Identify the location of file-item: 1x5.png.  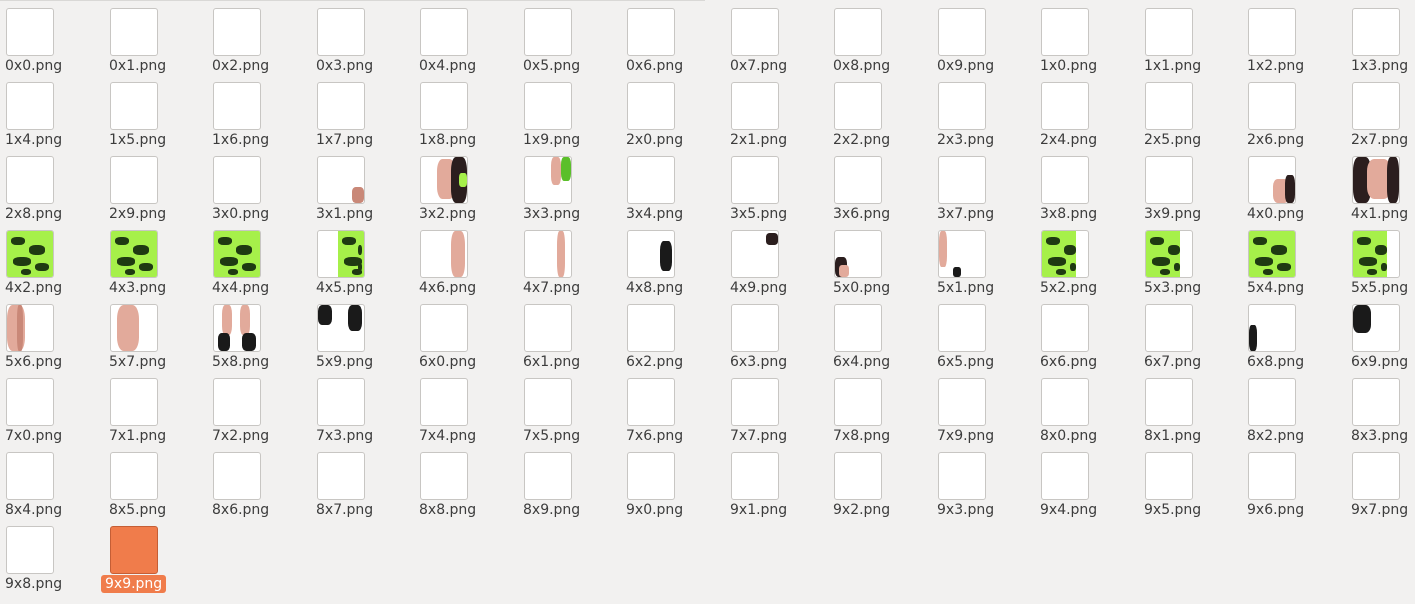
(154, 111).